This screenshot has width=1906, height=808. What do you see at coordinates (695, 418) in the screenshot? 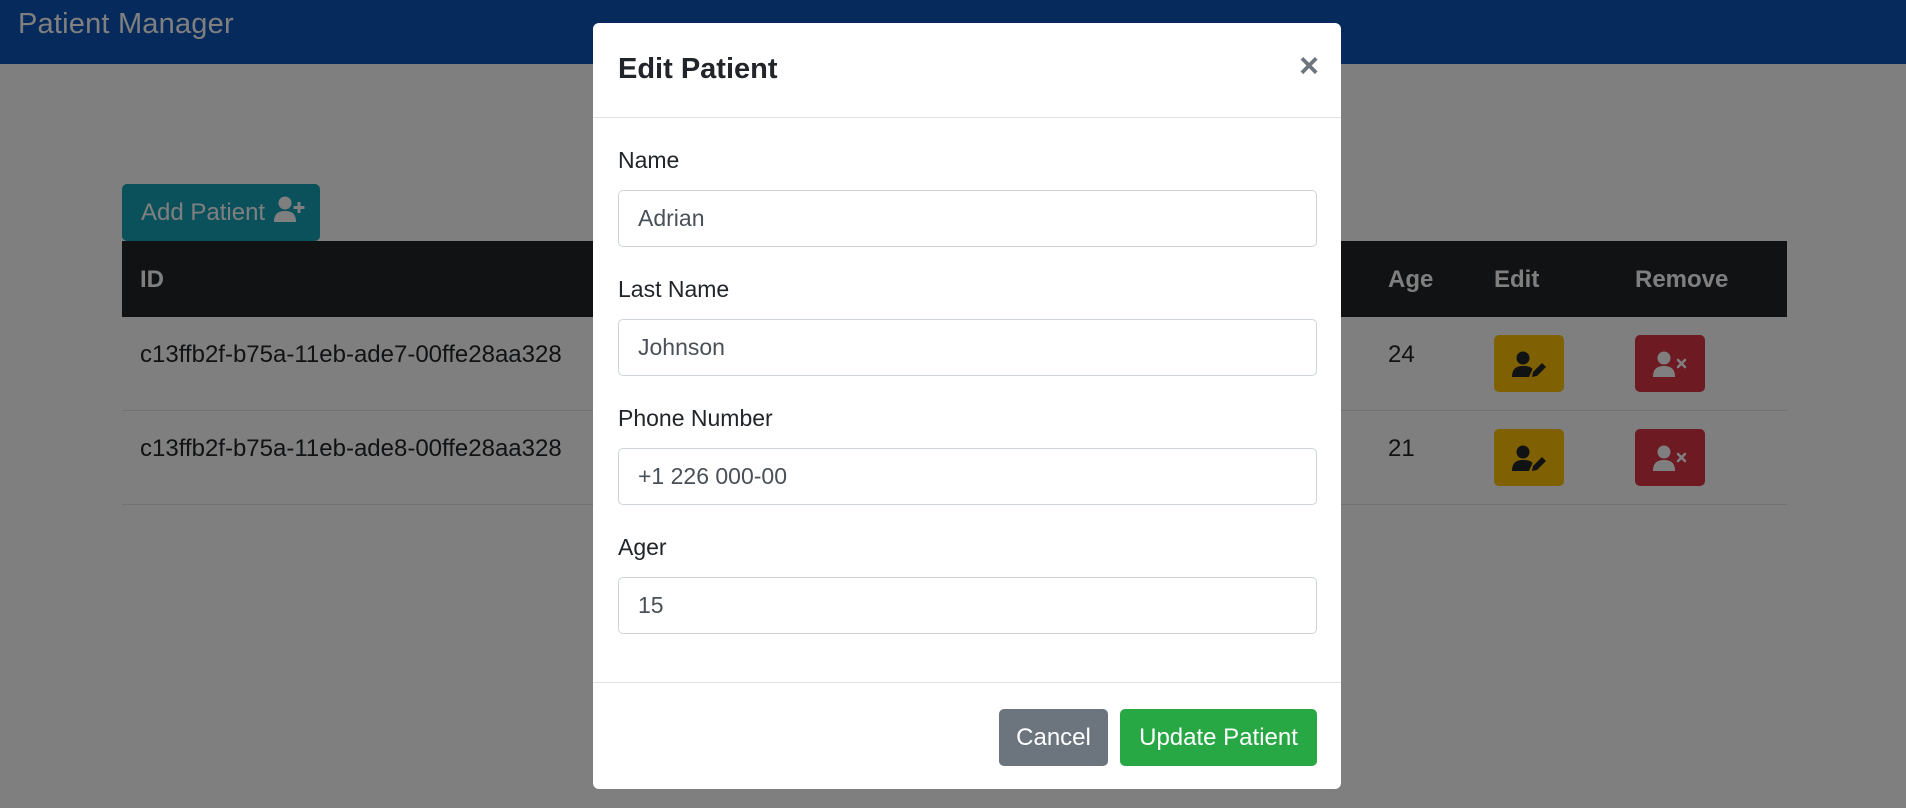
I see `phone-label: Phone Number` at bounding box center [695, 418].